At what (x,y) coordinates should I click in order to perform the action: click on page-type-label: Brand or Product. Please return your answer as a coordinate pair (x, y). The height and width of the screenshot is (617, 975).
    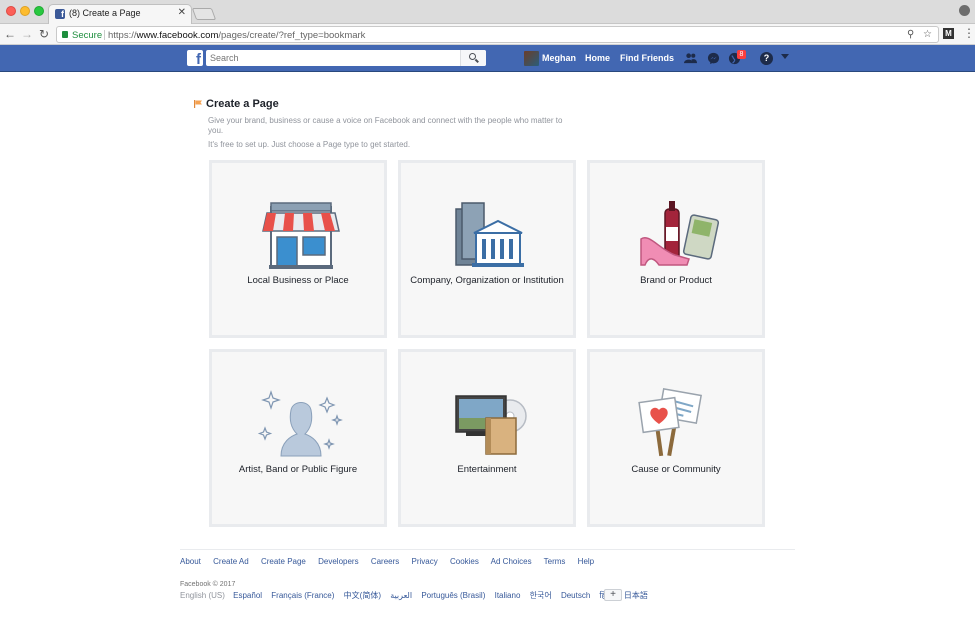
    Looking at the image, I should click on (676, 280).